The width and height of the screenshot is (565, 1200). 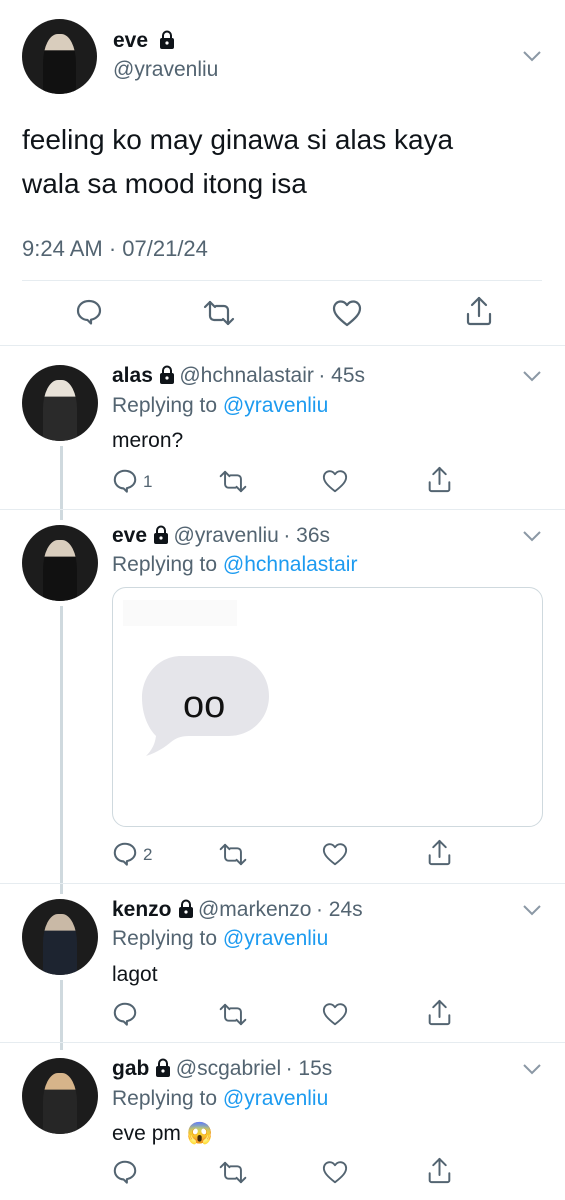 What do you see at coordinates (148, 854) in the screenshot?
I see `reply-count: 2` at bounding box center [148, 854].